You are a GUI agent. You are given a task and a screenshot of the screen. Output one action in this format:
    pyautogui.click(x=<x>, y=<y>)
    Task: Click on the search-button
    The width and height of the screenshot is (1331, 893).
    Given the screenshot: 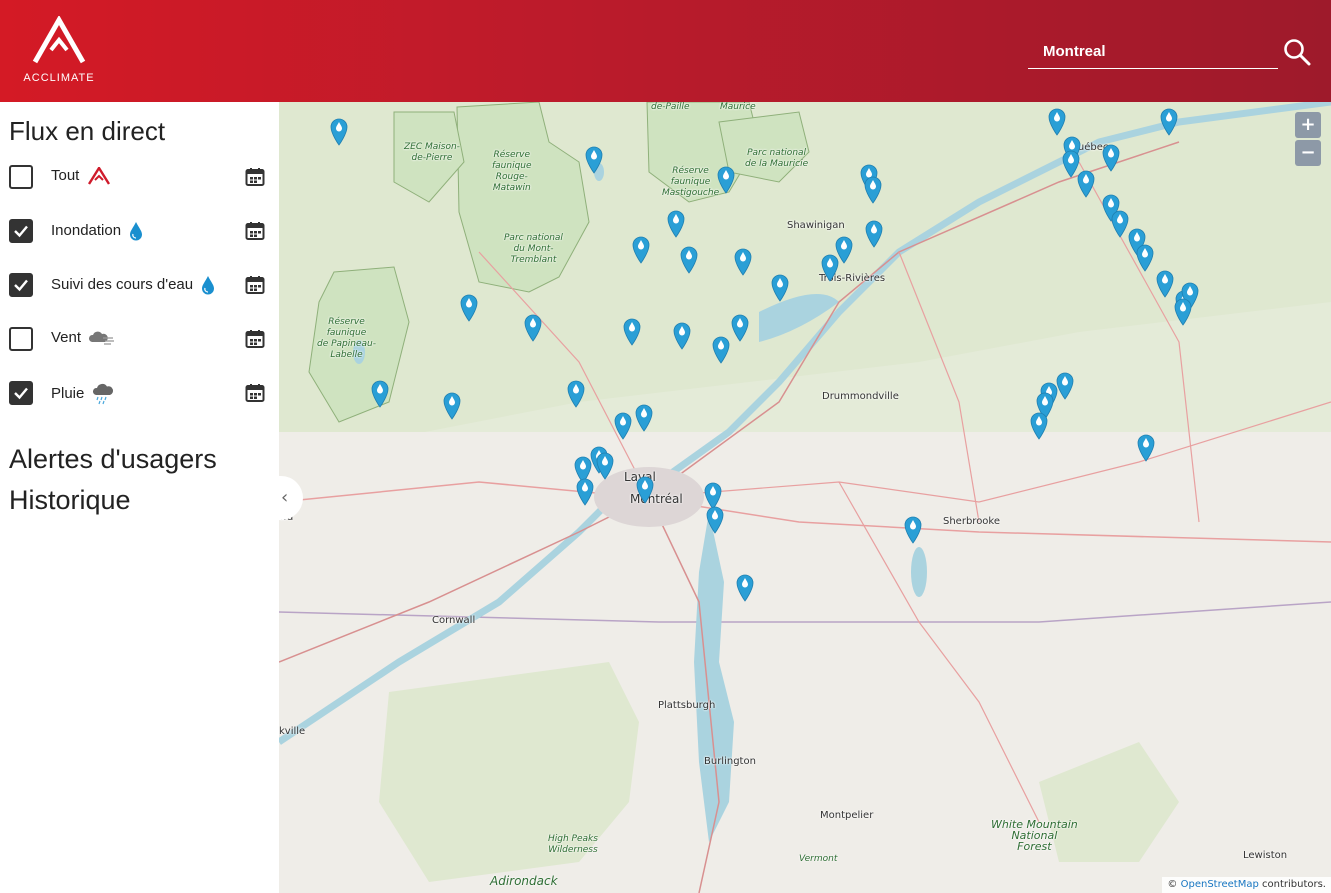 What is the action you would take?
    pyautogui.click(x=1298, y=53)
    